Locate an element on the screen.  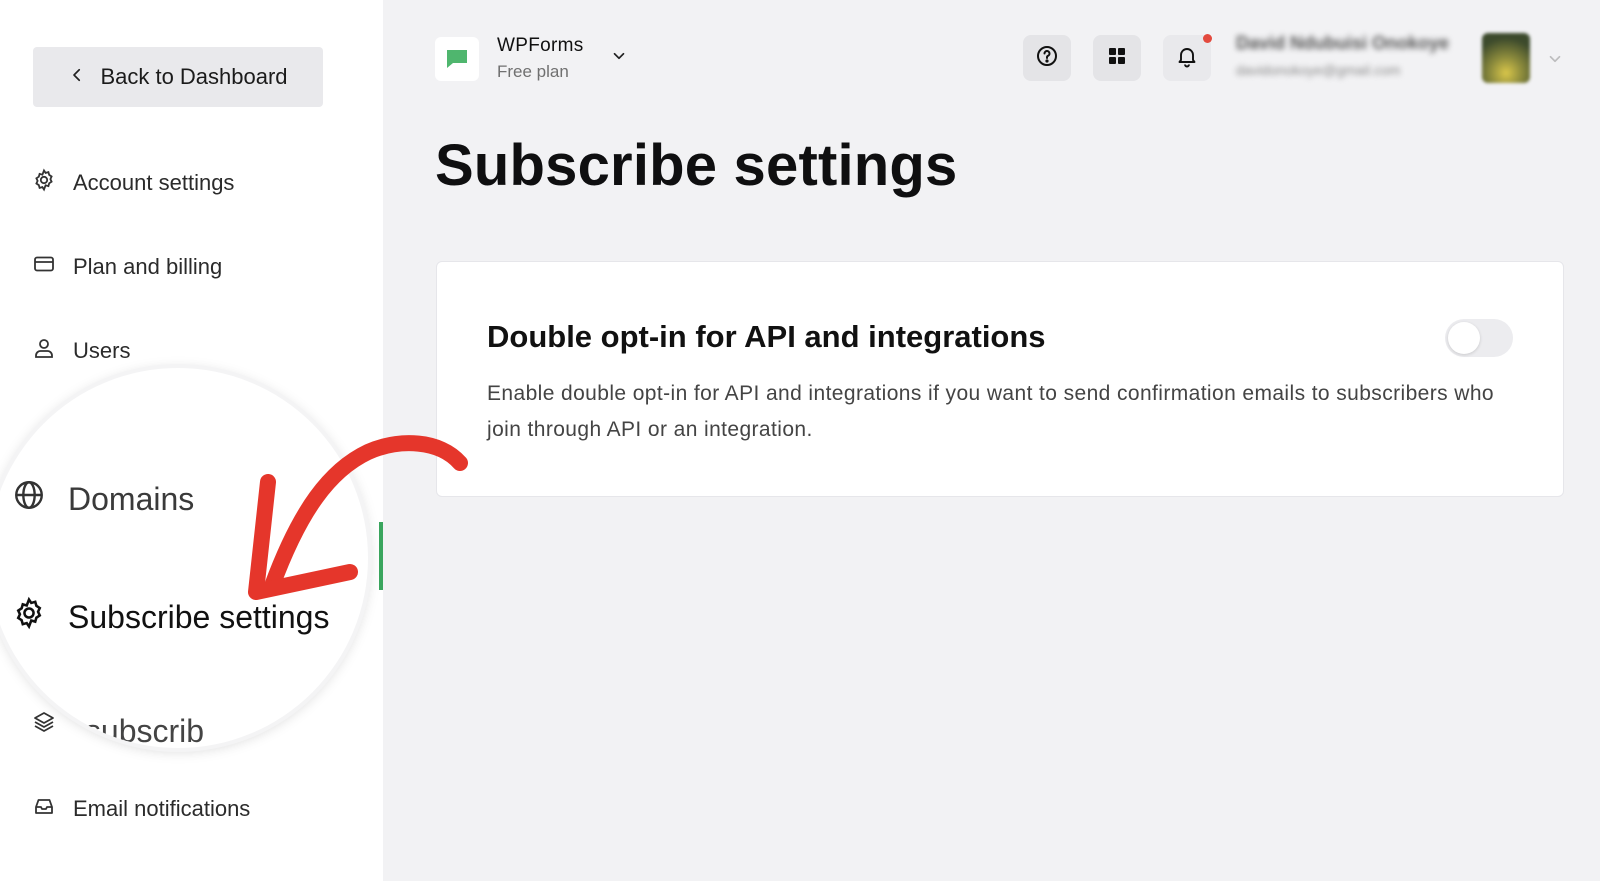
chevron-down-icon is located at coordinates (615, 58).